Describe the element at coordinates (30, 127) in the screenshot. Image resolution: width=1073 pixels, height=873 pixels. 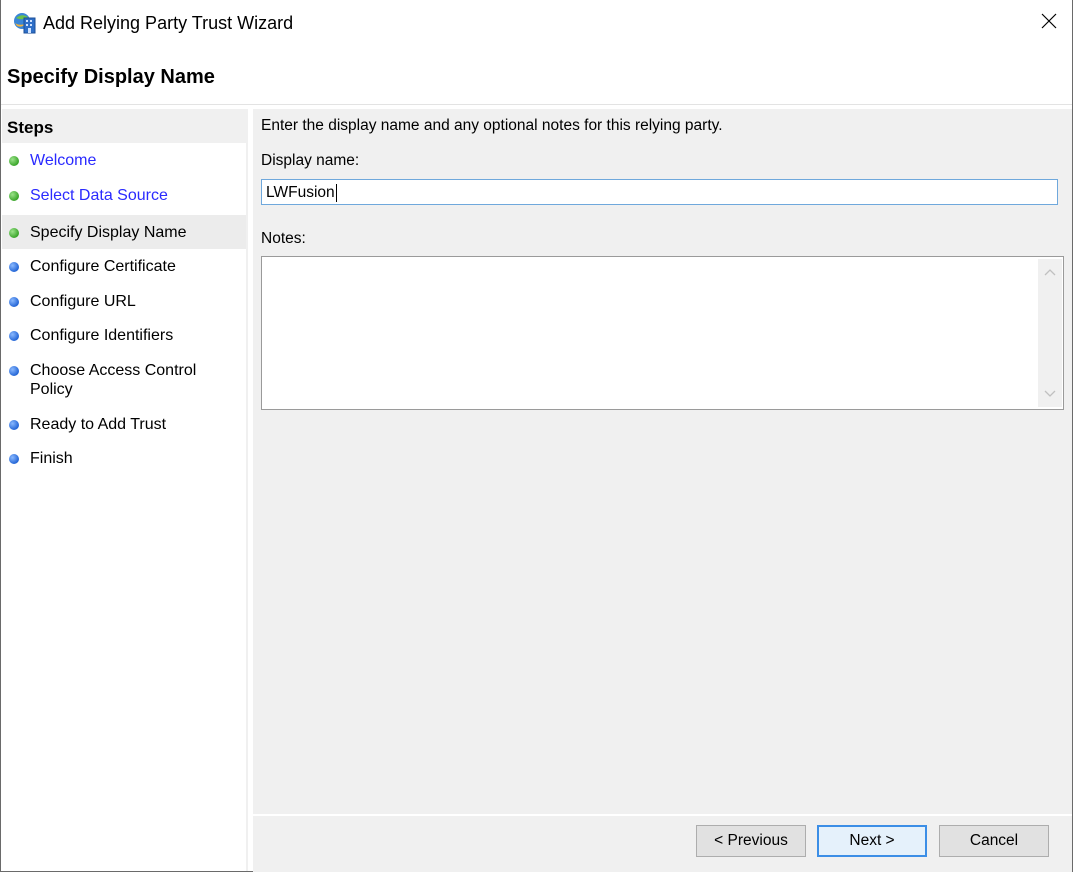
I see `steps-heading-label: Steps` at that location.